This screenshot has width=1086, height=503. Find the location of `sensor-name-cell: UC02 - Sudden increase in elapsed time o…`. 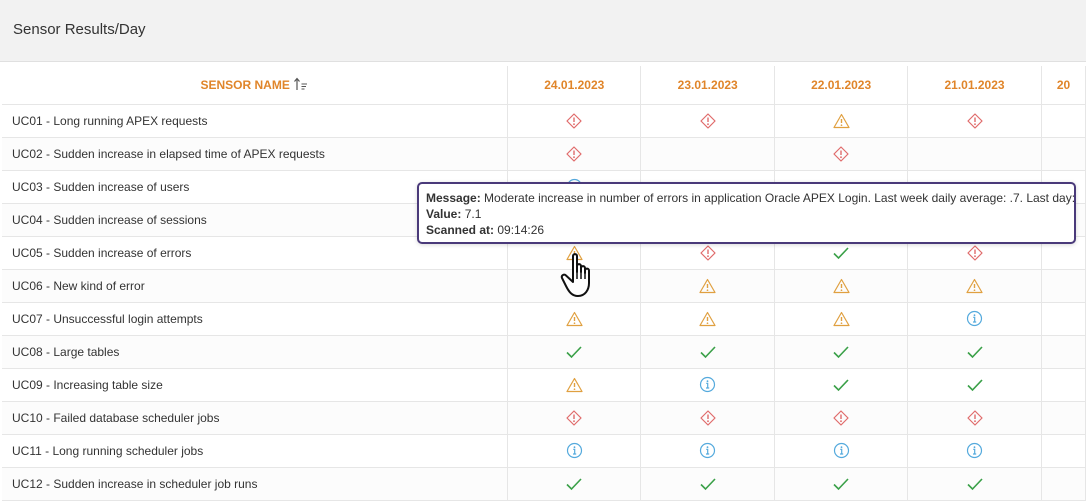

sensor-name-cell: UC02 - Sudden increase in elapsed time o… is located at coordinates (255, 154).